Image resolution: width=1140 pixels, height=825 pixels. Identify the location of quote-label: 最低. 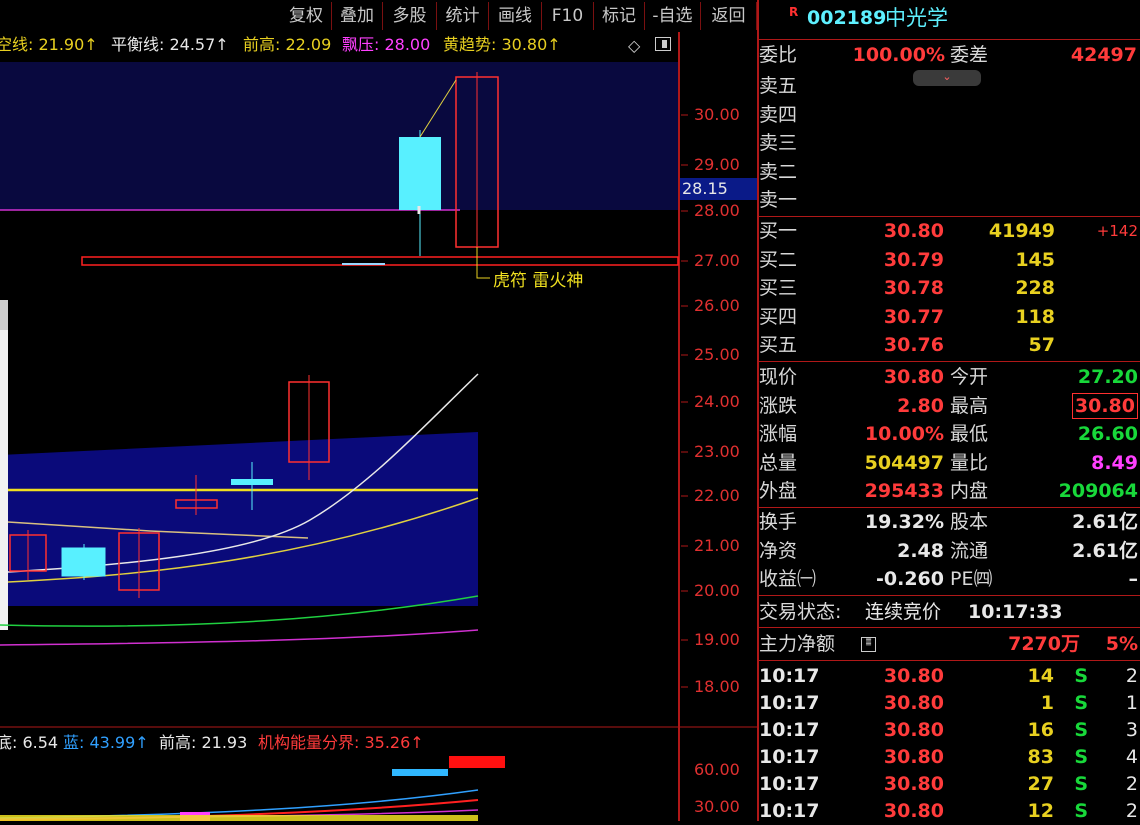
(969, 434).